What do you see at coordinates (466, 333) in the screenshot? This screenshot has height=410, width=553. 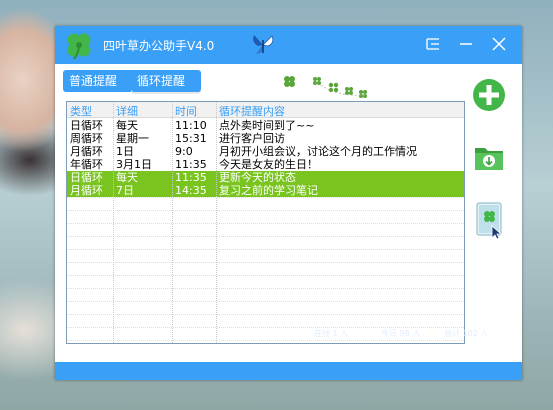 I see `status-total: 总计 102 人` at bounding box center [466, 333].